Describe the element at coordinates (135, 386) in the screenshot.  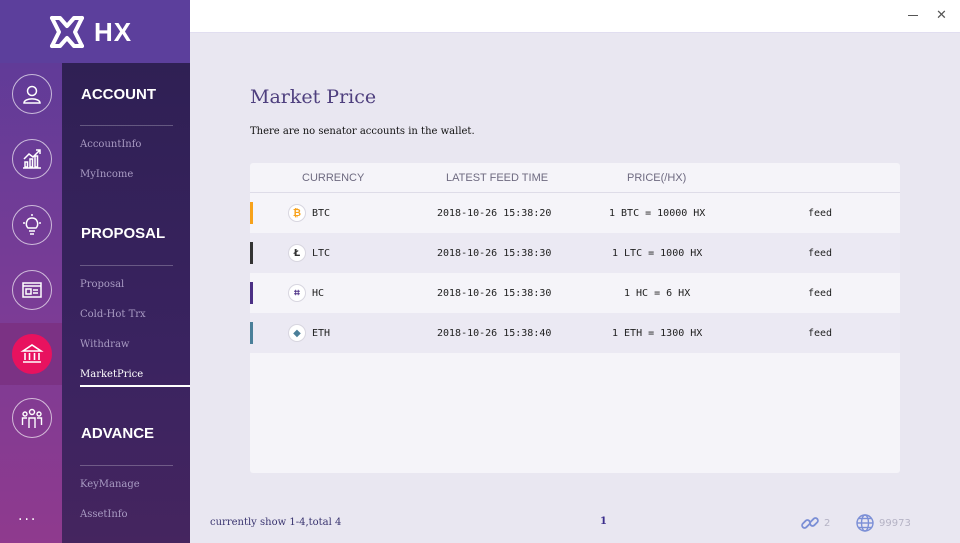
I see `active-item-underline` at that location.